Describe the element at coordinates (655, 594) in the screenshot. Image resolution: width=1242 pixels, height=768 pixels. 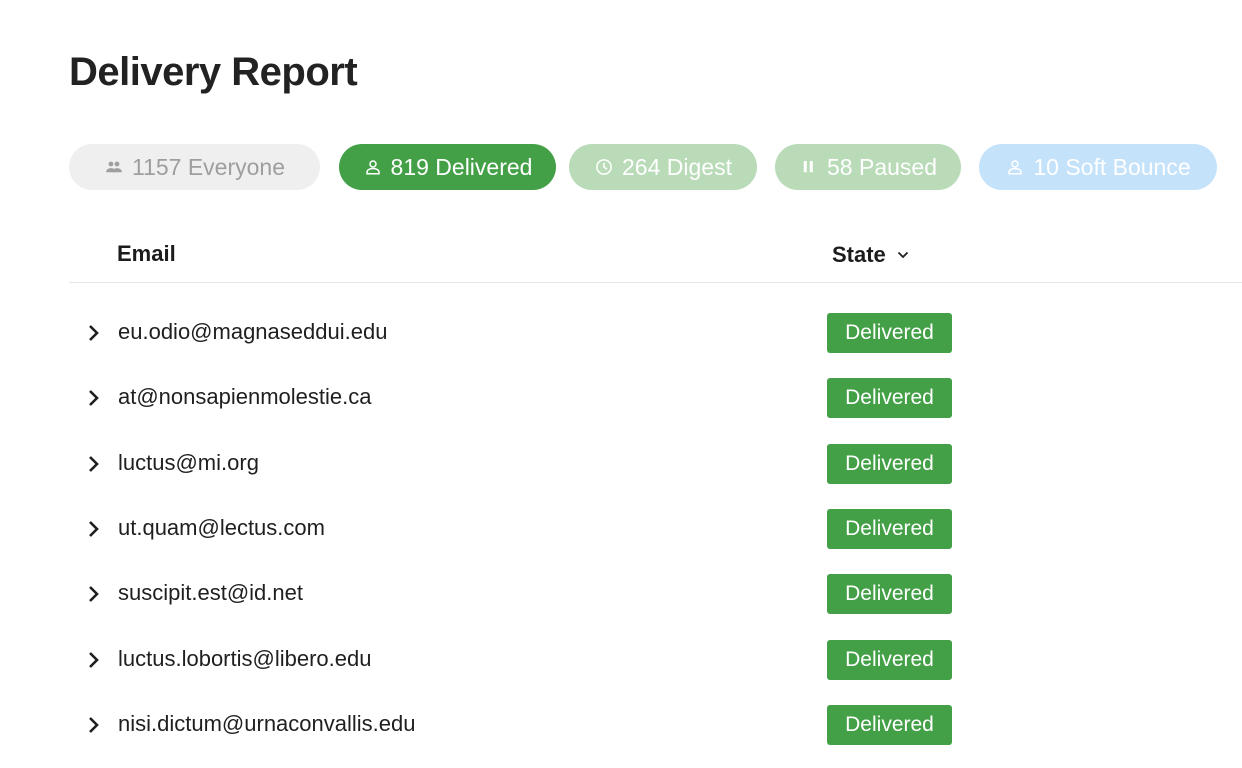
I see `table-row: suscipit.est@id.net Delivered` at that location.